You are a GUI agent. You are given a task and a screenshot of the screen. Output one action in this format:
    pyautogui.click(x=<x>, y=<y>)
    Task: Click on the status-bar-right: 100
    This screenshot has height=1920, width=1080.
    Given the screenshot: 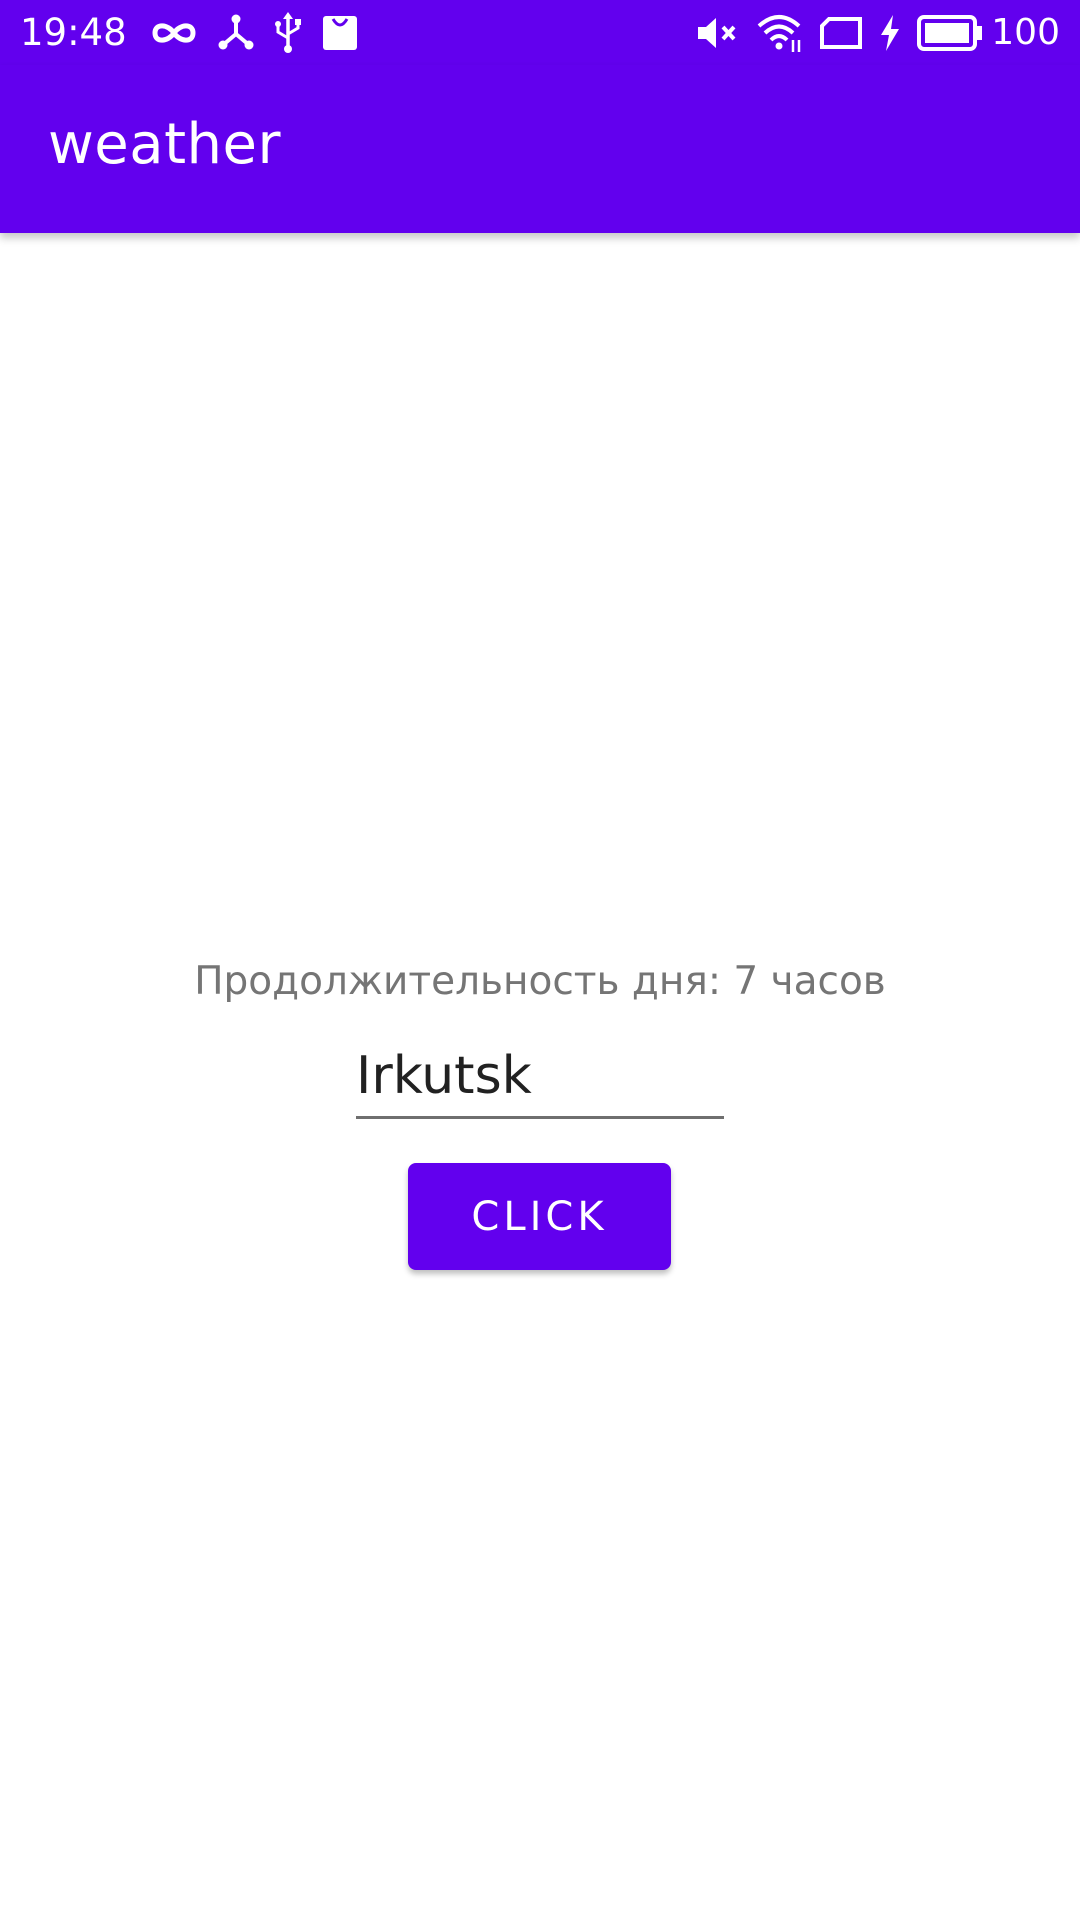 What is the action you would take?
    pyautogui.click(x=877, y=32)
    